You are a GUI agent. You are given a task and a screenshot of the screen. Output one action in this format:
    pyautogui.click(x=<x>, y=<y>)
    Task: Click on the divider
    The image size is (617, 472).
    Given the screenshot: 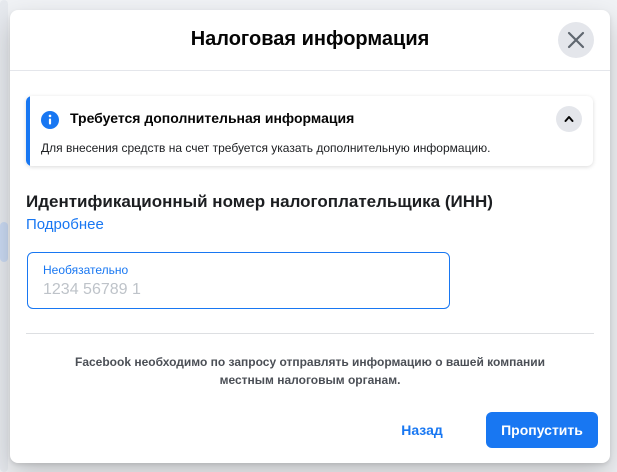 What is the action you would take?
    pyautogui.click(x=310, y=333)
    